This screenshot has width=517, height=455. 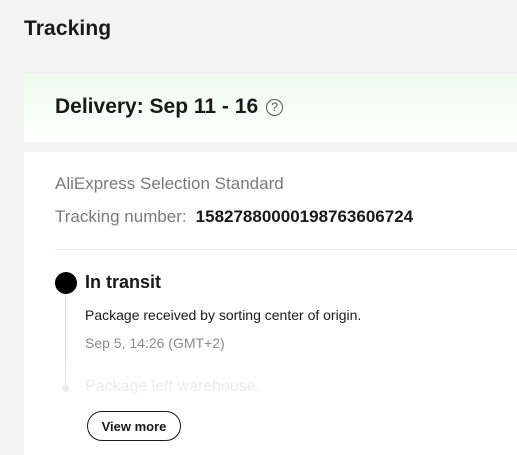 What do you see at coordinates (134, 426) in the screenshot?
I see `view-more-button: View more` at bounding box center [134, 426].